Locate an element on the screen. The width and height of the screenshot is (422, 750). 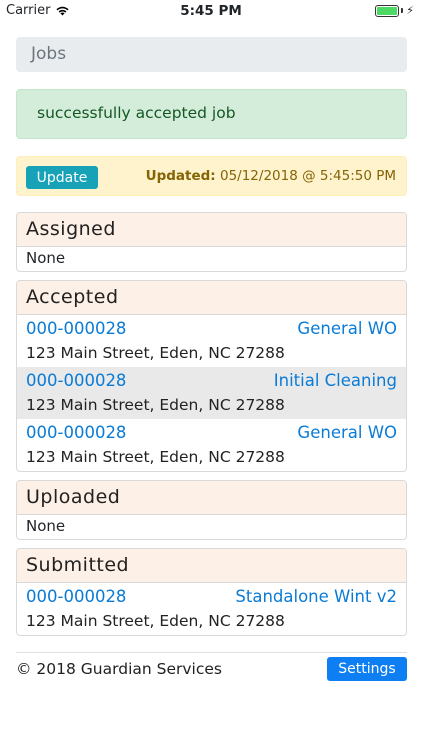
updated-label: Updated: is located at coordinates (180, 176).